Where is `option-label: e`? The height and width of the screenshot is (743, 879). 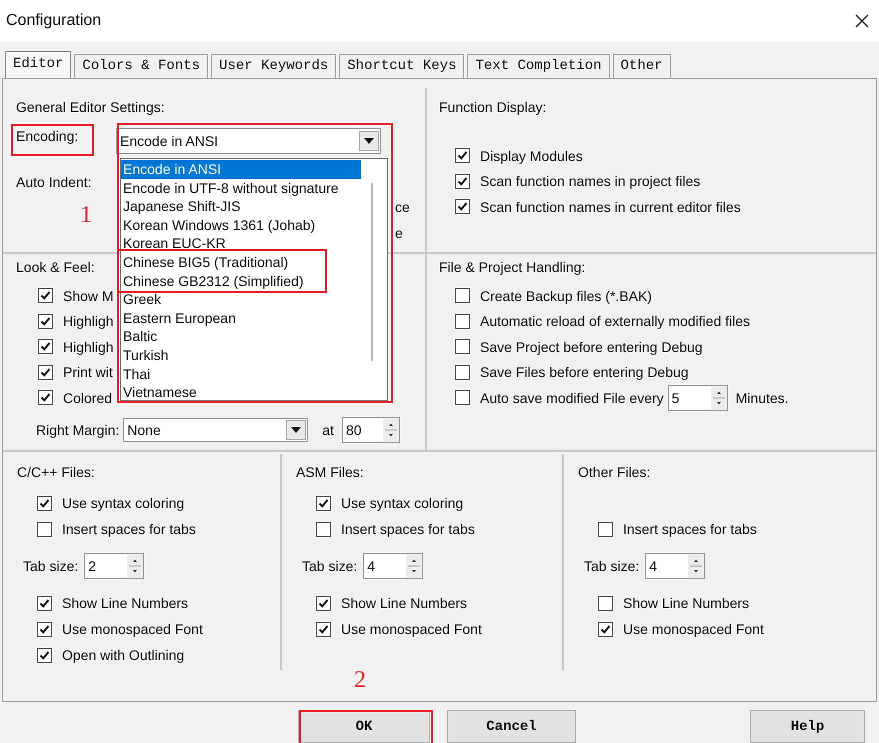 option-label: e is located at coordinates (399, 233).